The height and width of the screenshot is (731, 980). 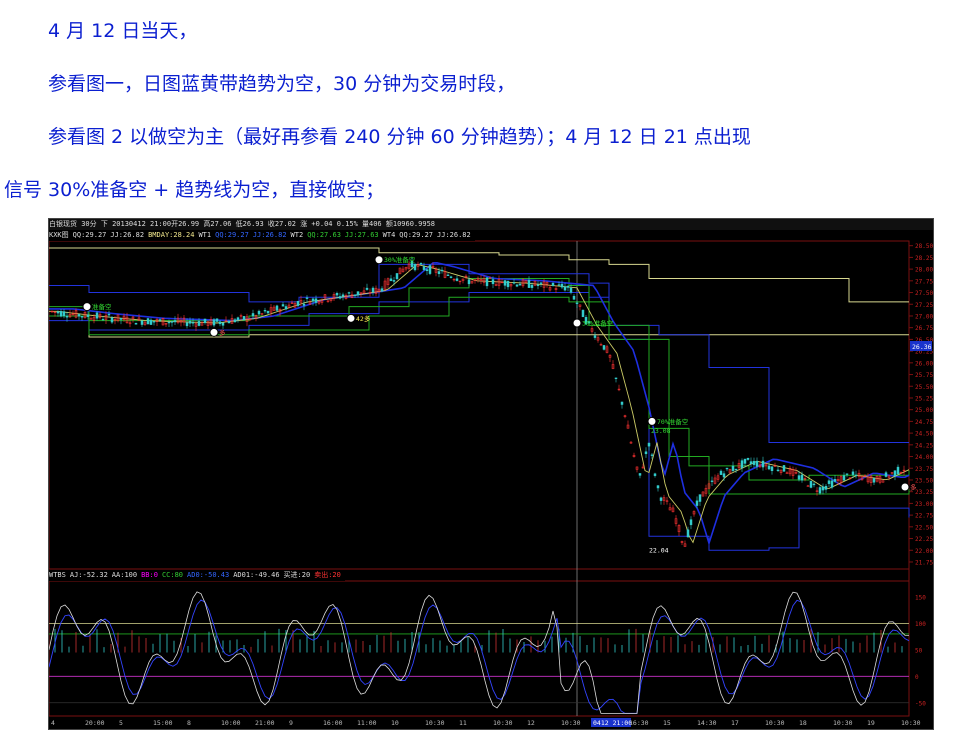 What do you see at coordinates (924, 434) in the screenshot?
I see `price-tick-label: 24.50` at bounding box center [924, 434].